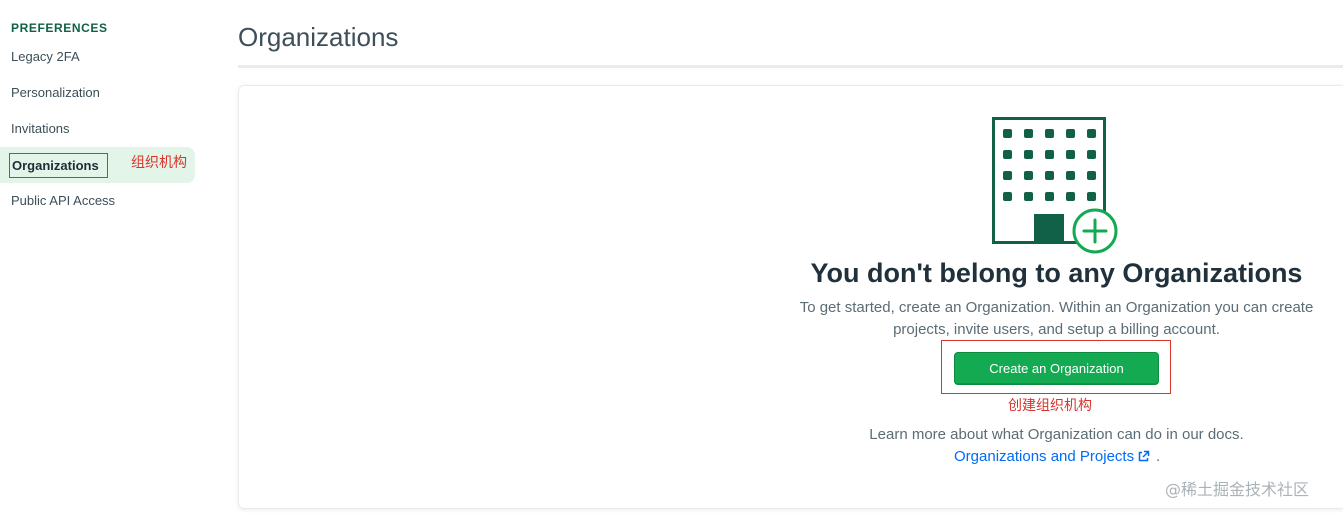 The image size is (1343, 514). I want to click on organizations-and-projects-link: Organizations and Projects, so click(1052, 456).